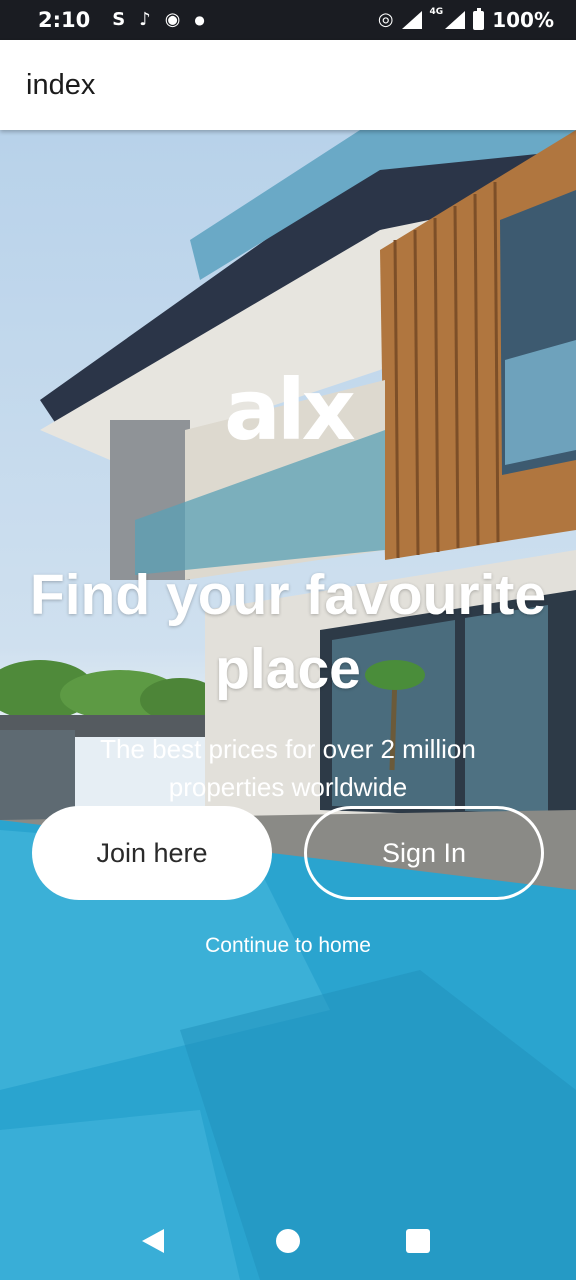 The height and width of the screenshot is (1280, 576). I want to click on battery-icon, so click(479, 18).